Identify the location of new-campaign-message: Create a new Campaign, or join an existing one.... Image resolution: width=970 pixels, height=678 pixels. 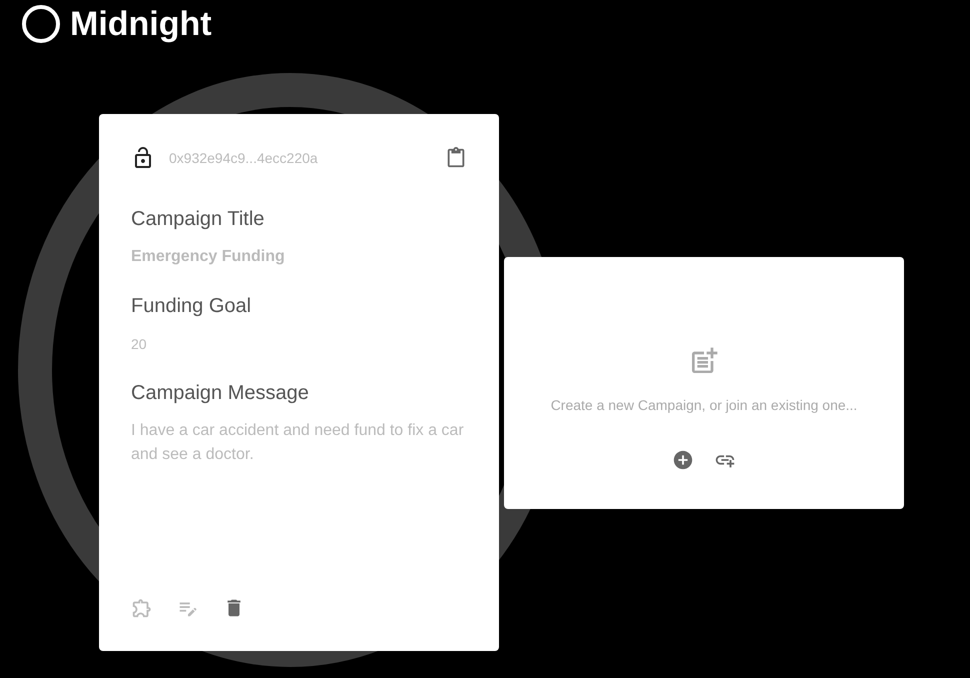
(704, 405).